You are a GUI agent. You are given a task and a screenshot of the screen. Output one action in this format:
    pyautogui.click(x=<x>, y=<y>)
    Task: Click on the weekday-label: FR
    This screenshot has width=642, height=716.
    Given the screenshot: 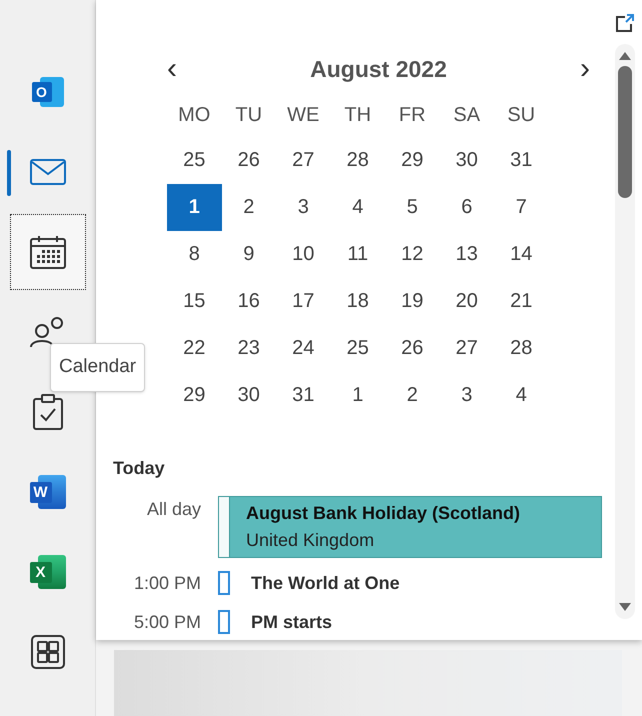 What is the action you would take?
    pyautogui.click(x=412, y=115)
    